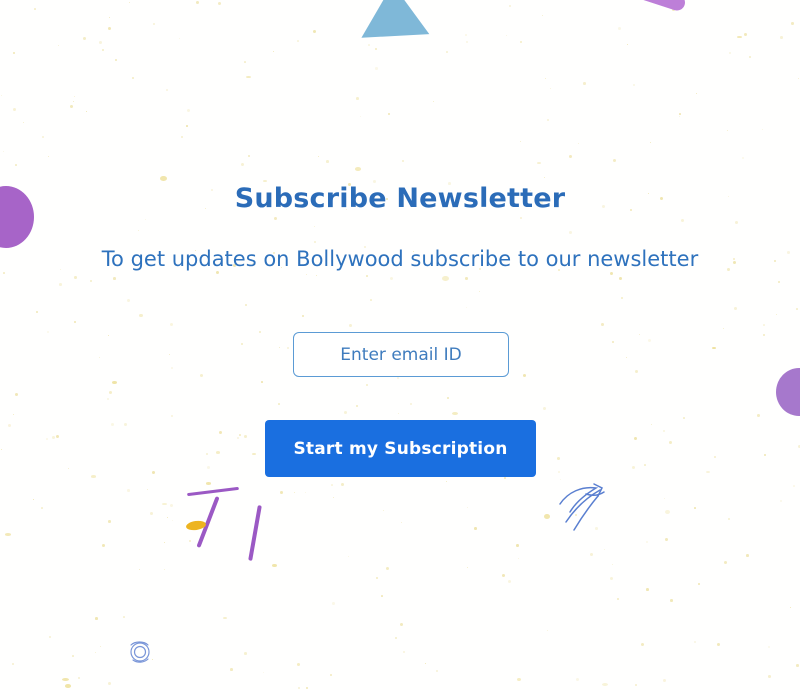 The width and height of the screenshot is (800, 690). I want to click on blue-triangle-icon, so click(394, 19).